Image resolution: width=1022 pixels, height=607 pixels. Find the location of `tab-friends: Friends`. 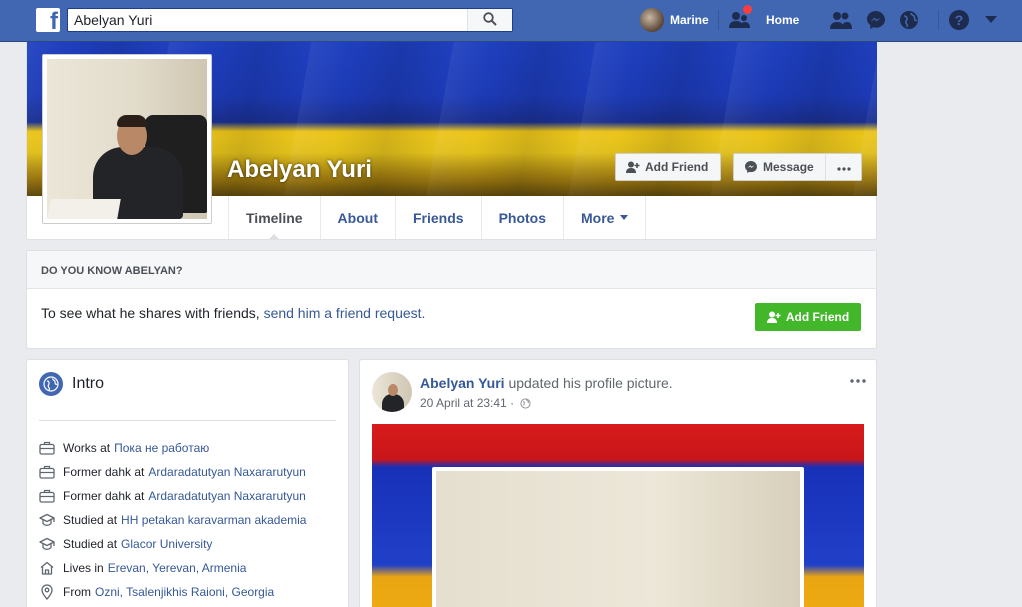

tab-friends: Friends is located at coordinates (437, 217).